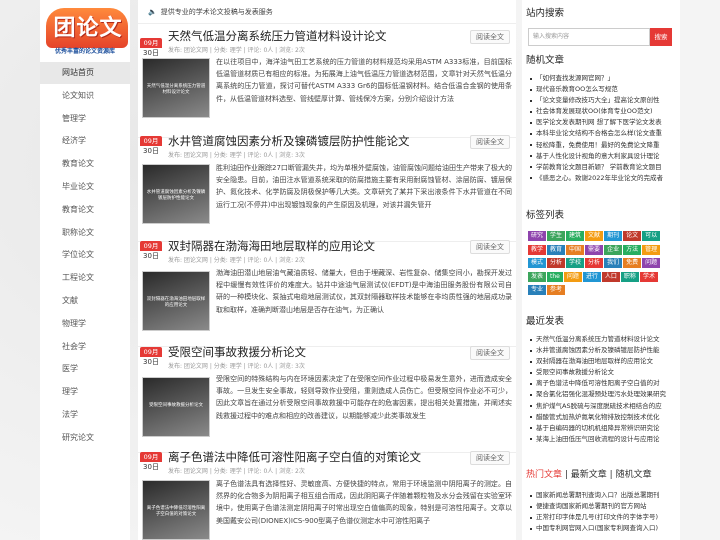 The height and width of the screenshot is (540, 720). I want to click on article-thumbnail: 双封隔器在渤海油田地层取样的应用论文, so click(176, 301).